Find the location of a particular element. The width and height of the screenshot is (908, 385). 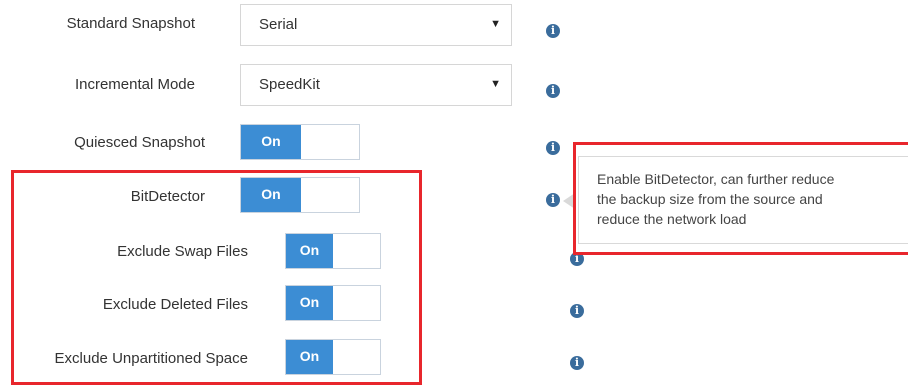

incremental-mode-select: SpeedKit ▼ is located at coordinates (376, 85).